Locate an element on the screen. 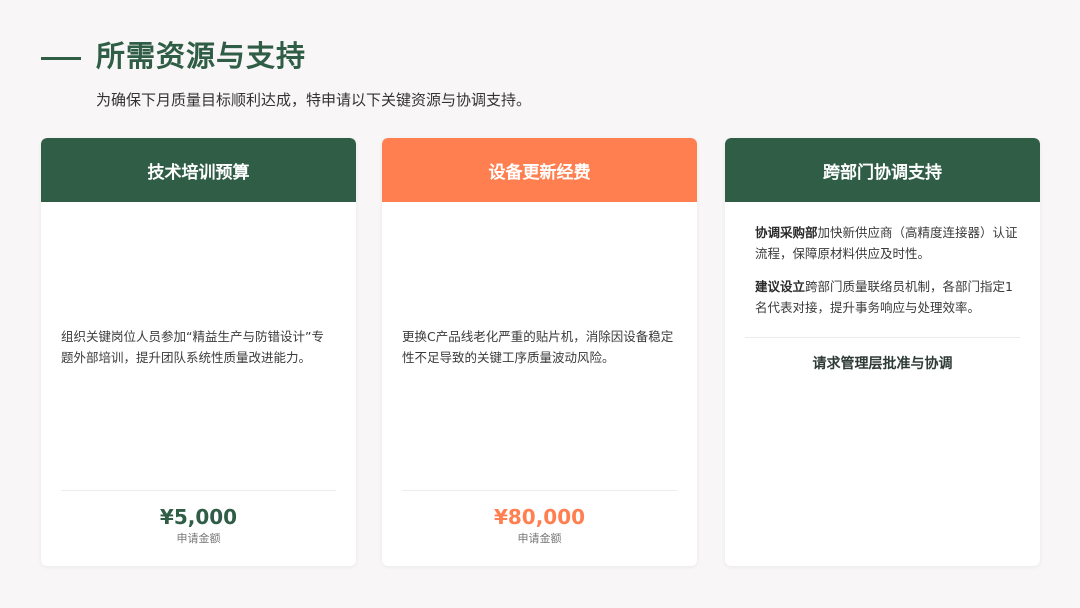  coord-item-procurement: 协调采购部加快新供应商（高精度连接器）认证流程，保障原材料供应及时性。 is located at coordinates (887, 243).